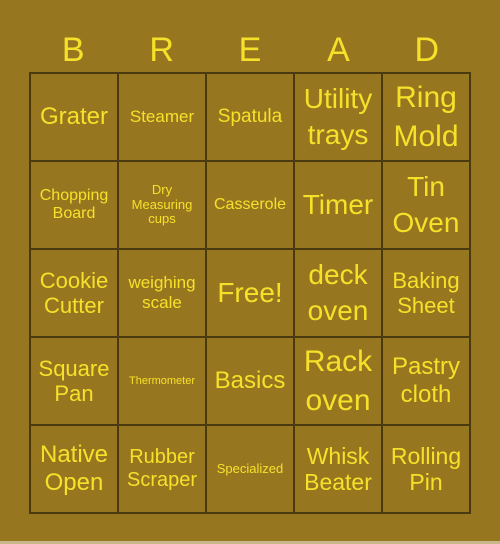  I want to click on bingo-cell: Dry Measuring cups, so click(162, 205).